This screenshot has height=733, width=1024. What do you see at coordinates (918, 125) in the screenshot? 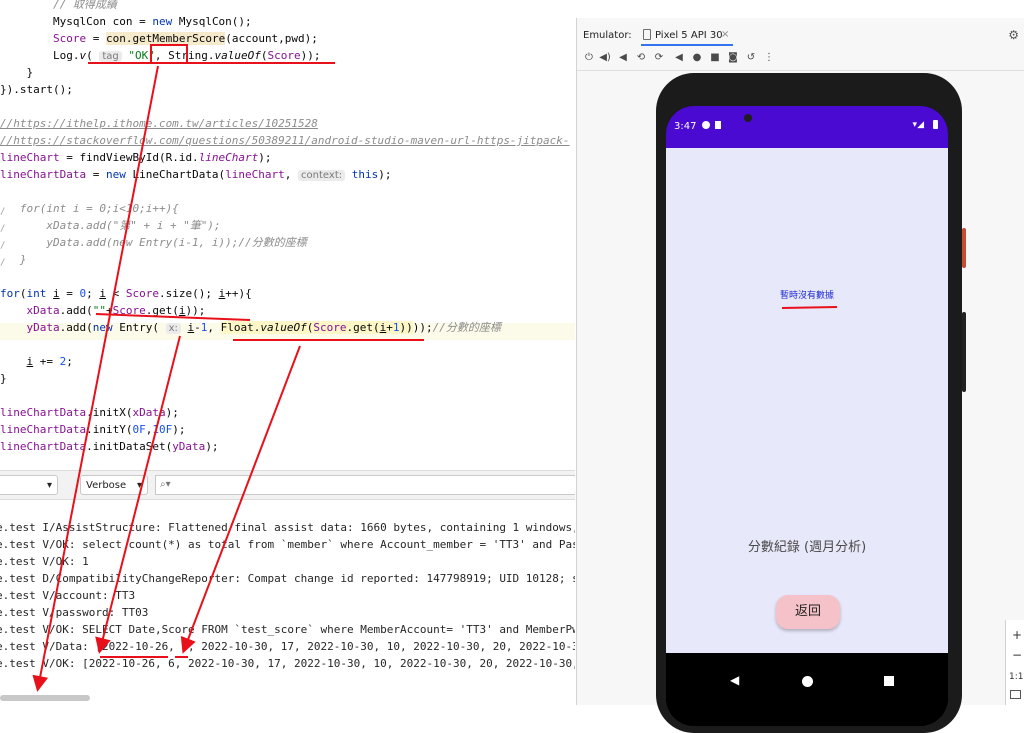
I see `signal-icon: ▾◢` at bounding box center [918, 125].